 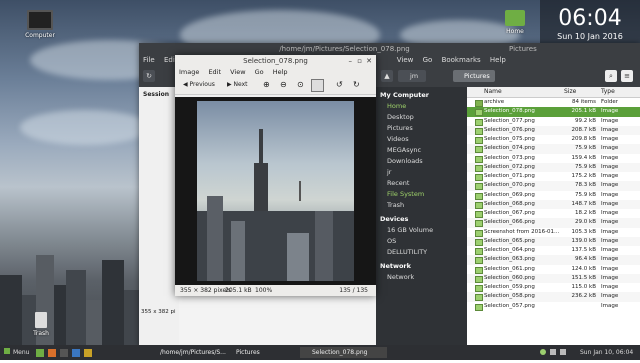 I want to click on rotate-right-icon: ↻, so click(x=356, y=84).